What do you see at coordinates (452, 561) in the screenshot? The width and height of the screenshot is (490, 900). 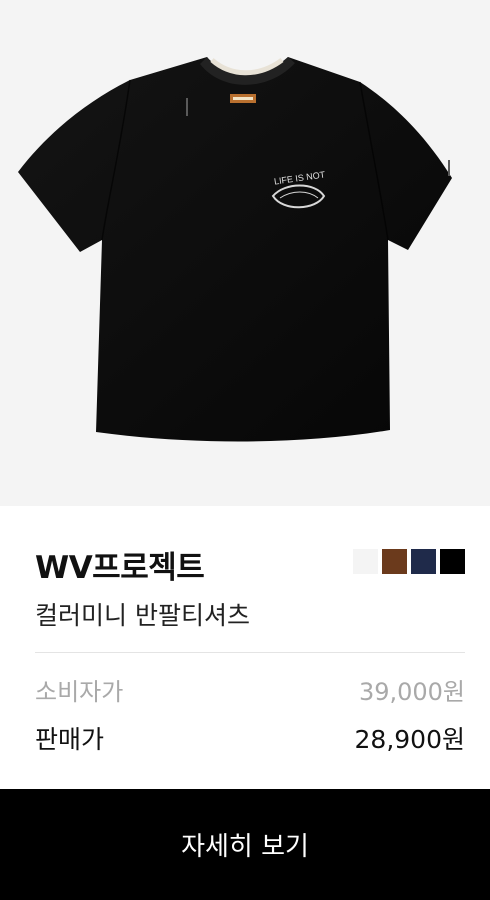 I see `color-swatch-black` at bounding box center [452, 561].